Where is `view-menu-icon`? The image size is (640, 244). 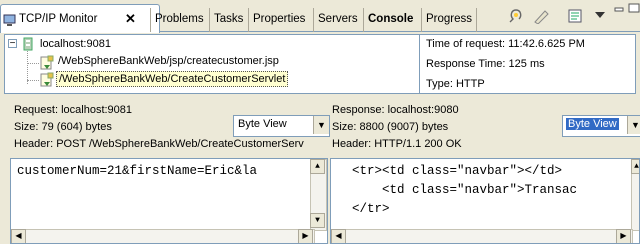 view-menu-icon is located at coordinates (600, 16).